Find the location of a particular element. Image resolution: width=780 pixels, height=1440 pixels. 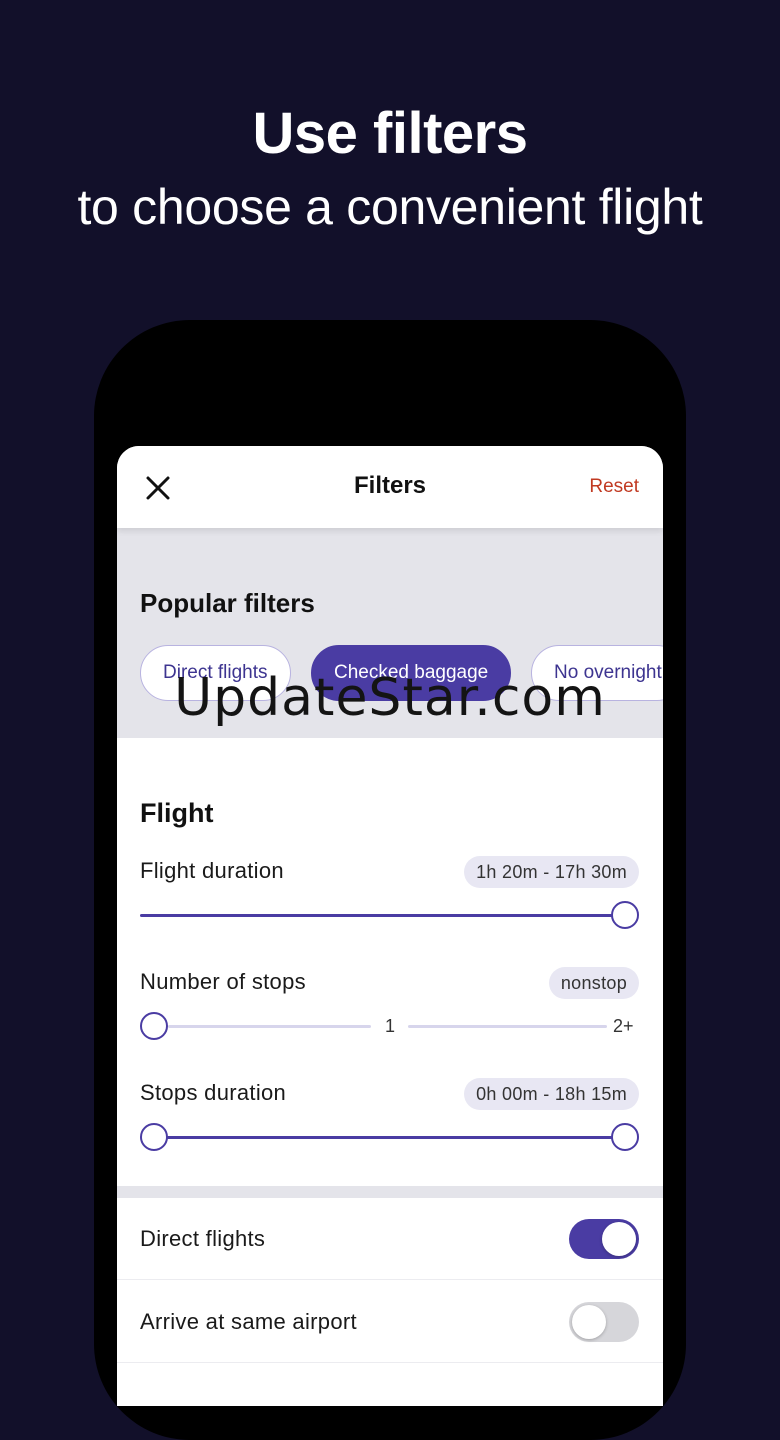

number-of-stops-handle is located at coordinates (154, 1026).